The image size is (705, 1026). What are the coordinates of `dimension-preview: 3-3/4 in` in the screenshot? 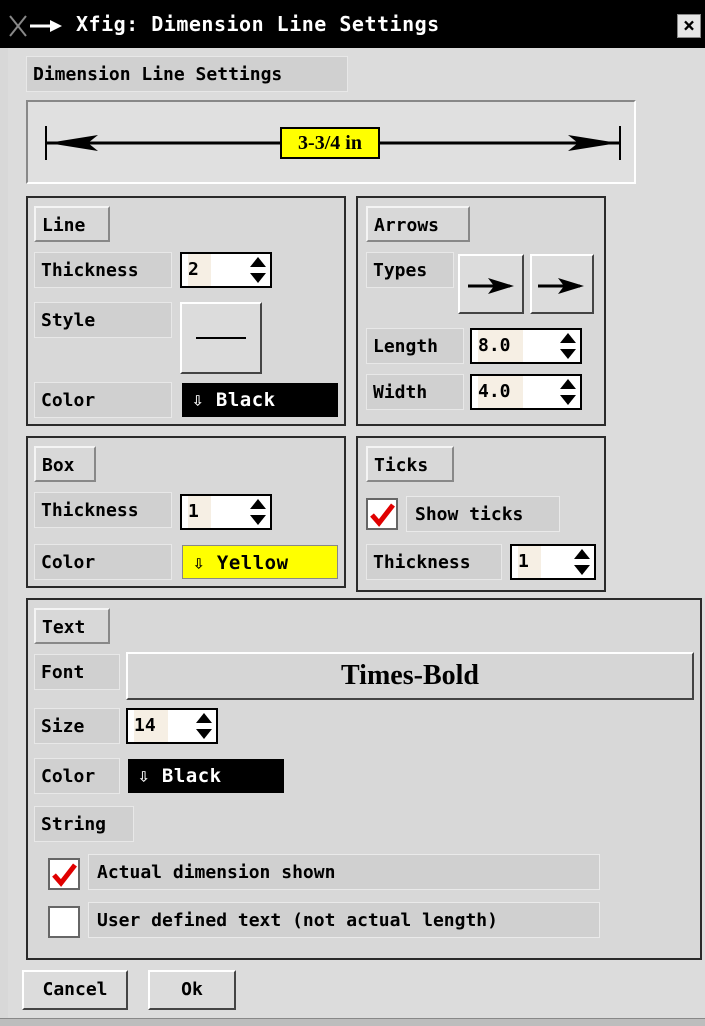 It's located at (331, 142).